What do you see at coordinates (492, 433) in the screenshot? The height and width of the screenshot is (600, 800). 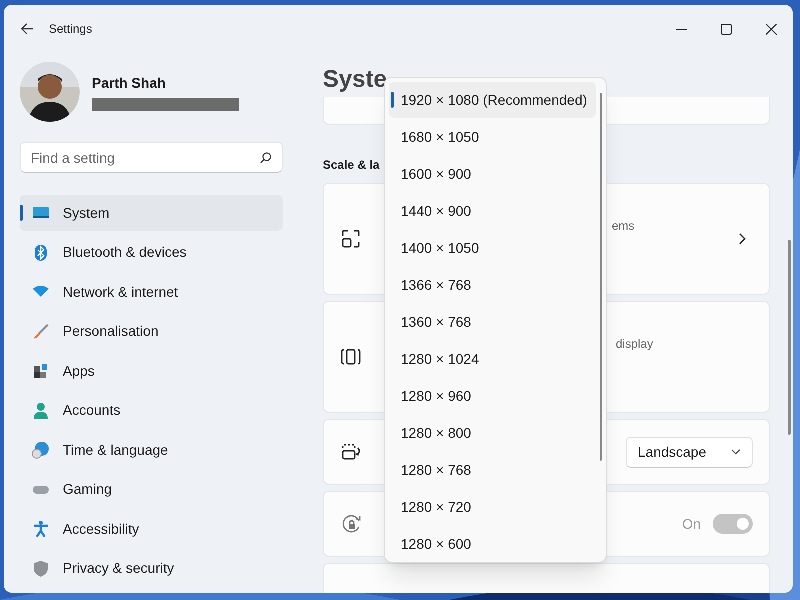 I see `resolution-option: 1280 × 800` at bounding box center [492, 433].